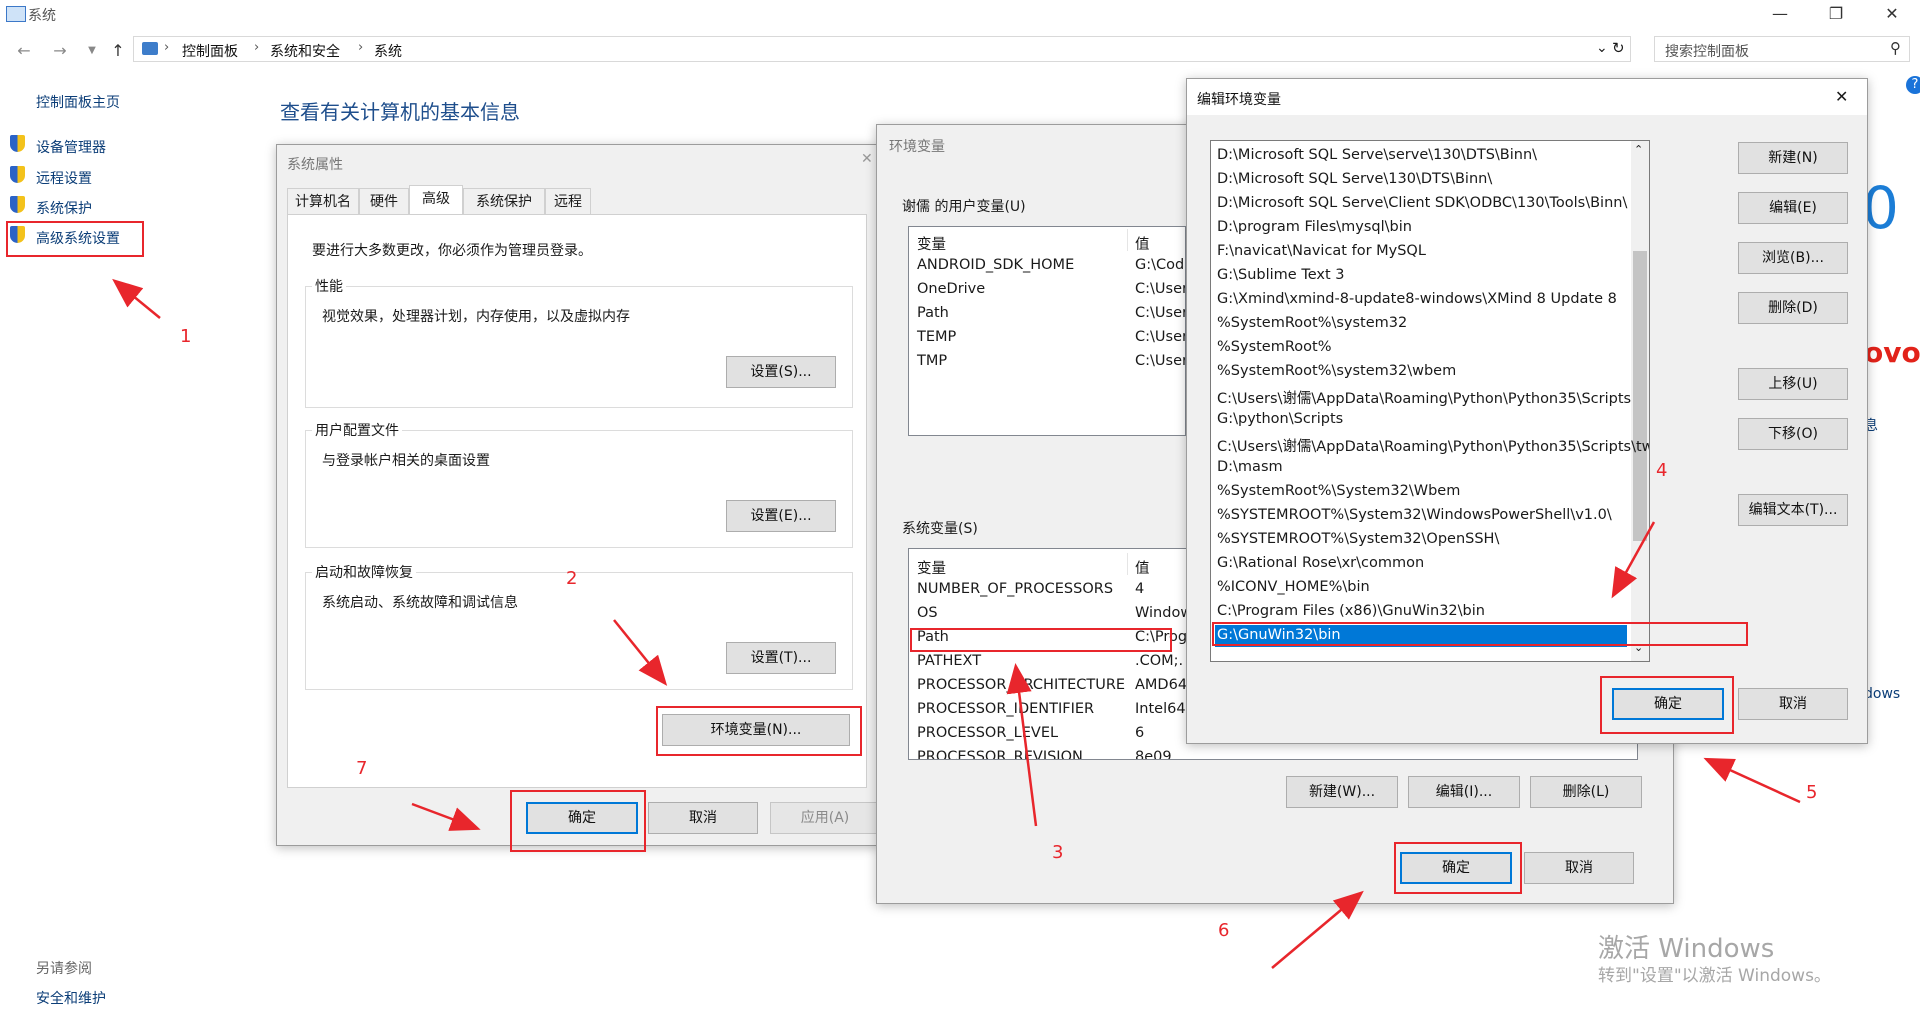  Describe the element at coordinates (1686, 949) in the screenshot. I see `activate-windows-watermark: 激活 Windows` at that location.